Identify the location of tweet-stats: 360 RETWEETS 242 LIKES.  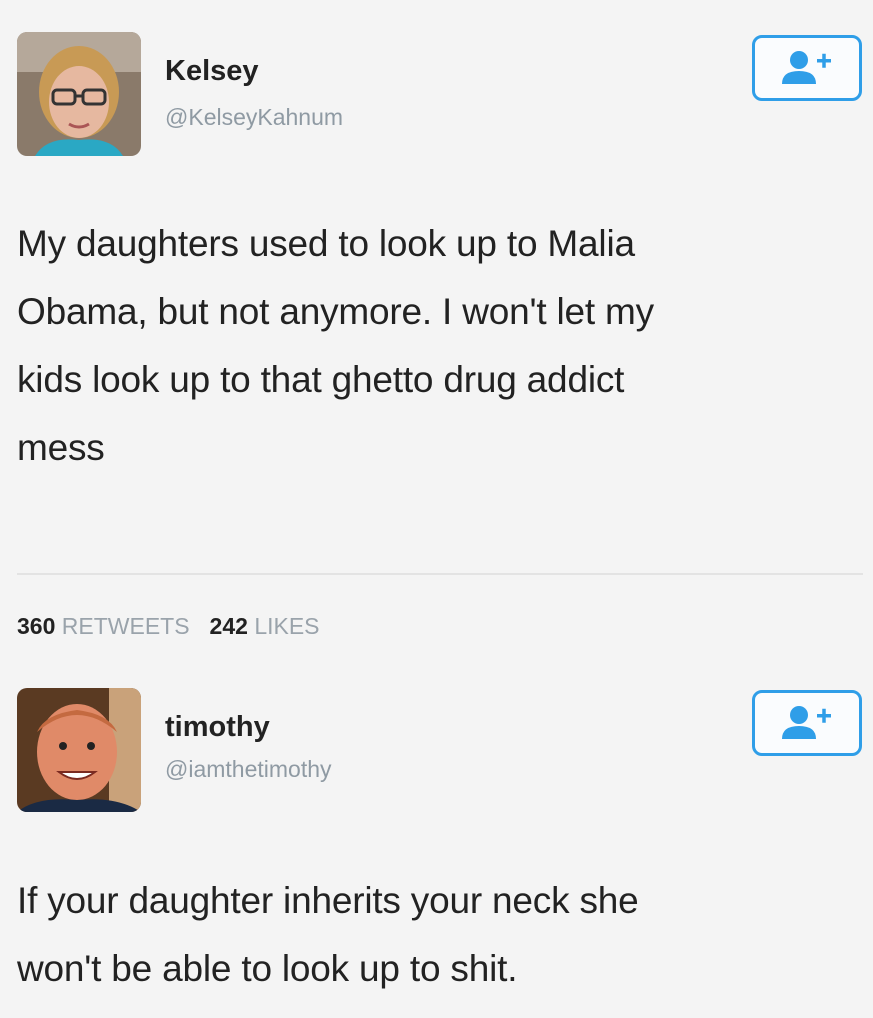
(168, 626).